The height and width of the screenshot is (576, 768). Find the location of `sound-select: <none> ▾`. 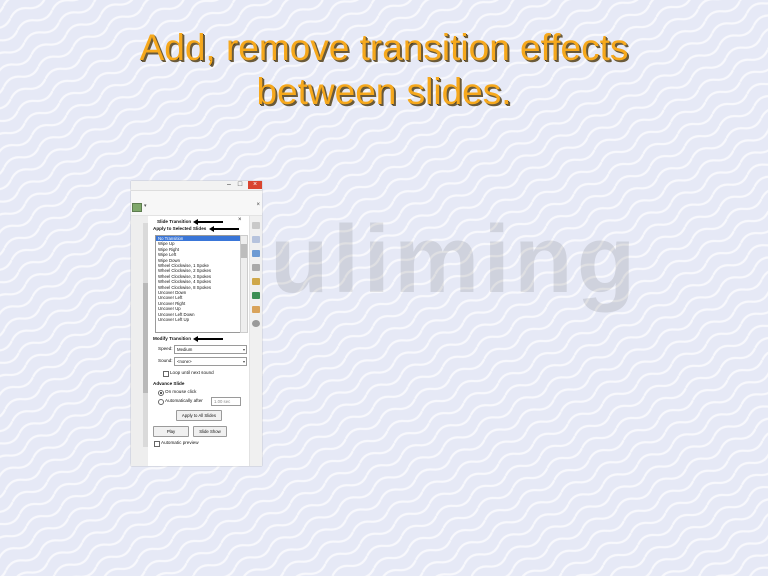

sound-select: <none> ▾ is located at coordinates (210, 361).